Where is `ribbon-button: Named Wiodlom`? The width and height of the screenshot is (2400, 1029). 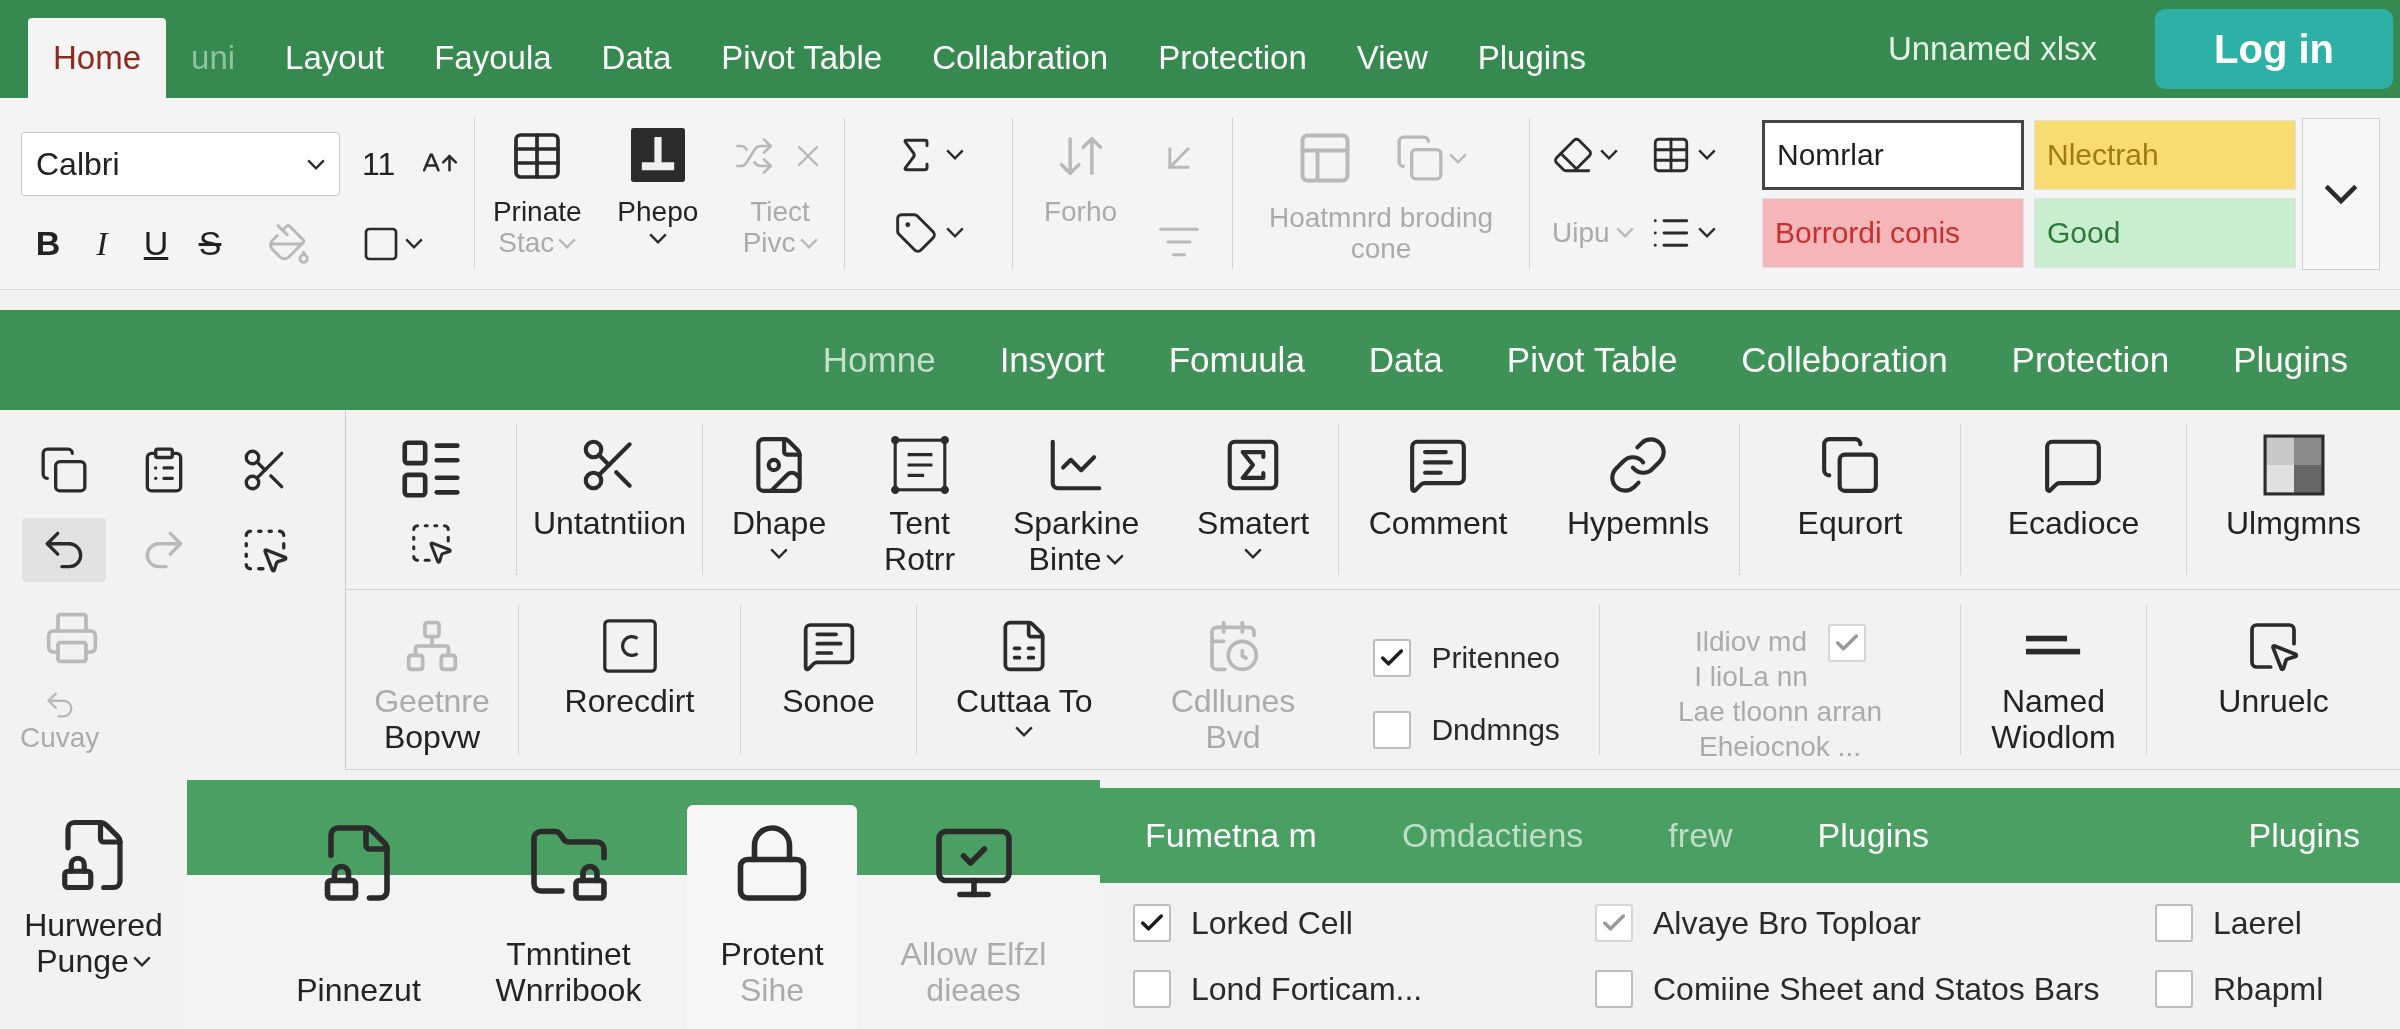 ribbon-button: Named Wiodlom is located at coordinates (2053, 687).